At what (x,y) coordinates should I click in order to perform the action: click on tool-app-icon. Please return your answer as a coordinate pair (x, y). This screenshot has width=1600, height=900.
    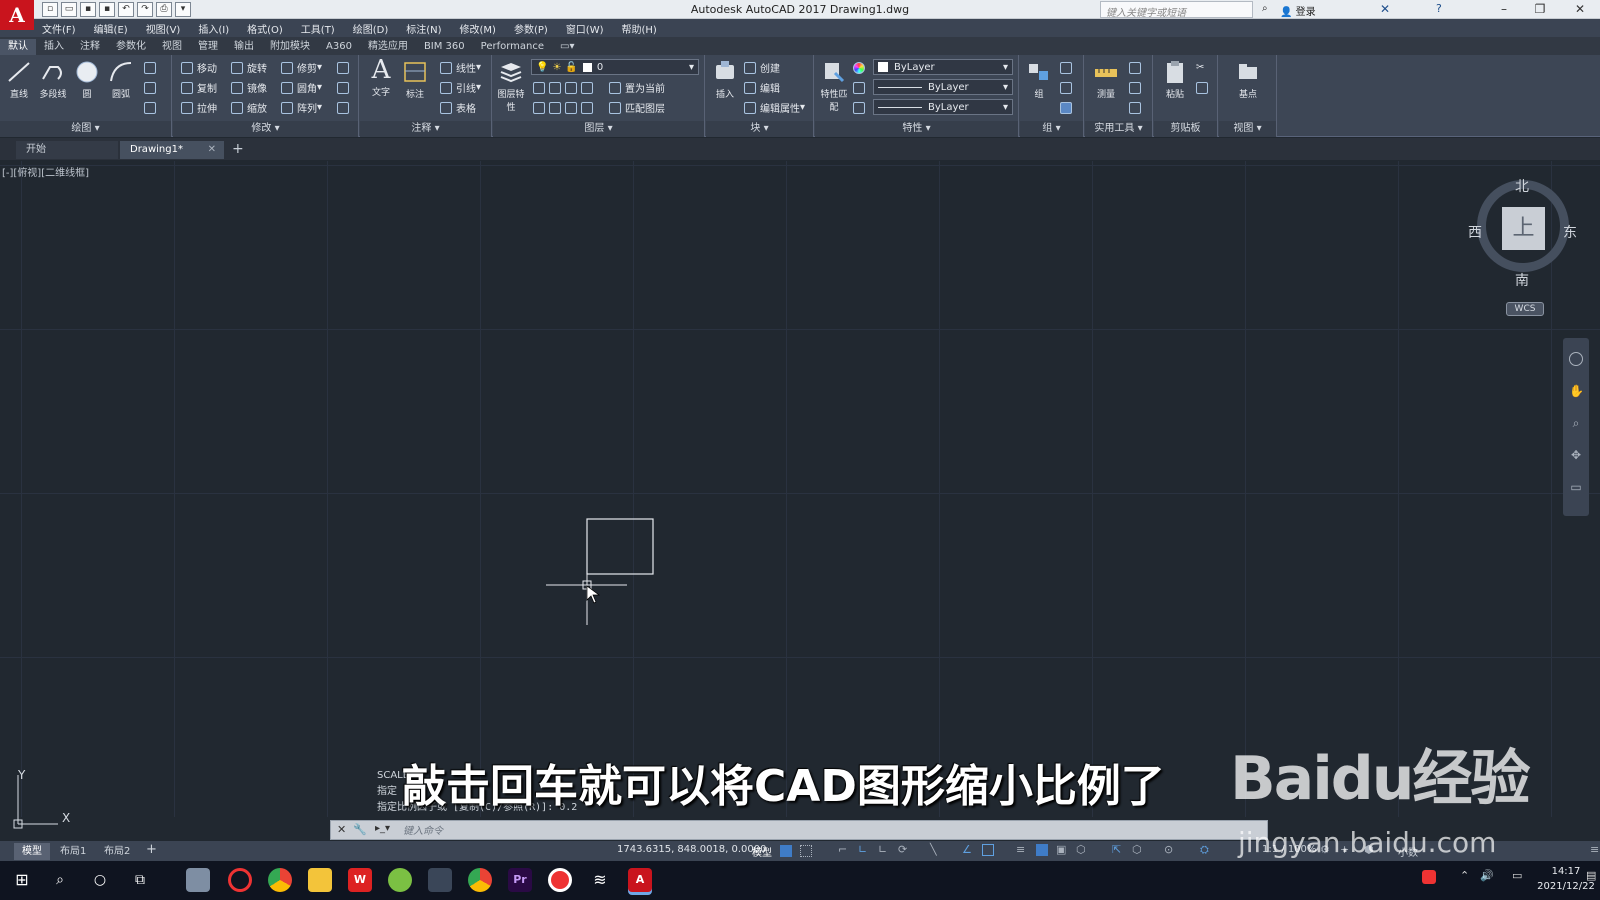
    Looking at the image, I should click on (440, 880).